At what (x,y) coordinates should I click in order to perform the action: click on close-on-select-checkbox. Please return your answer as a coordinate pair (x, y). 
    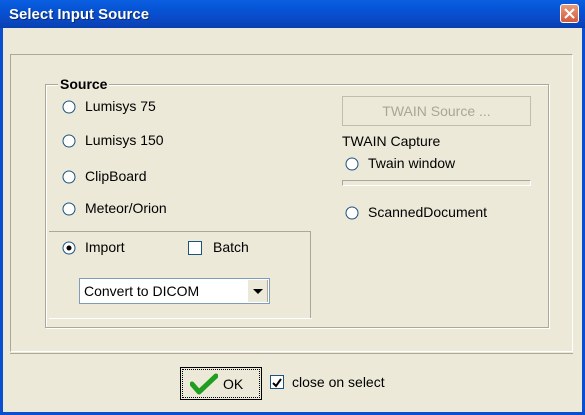
    Looking at the image, I should click on (277, 382).